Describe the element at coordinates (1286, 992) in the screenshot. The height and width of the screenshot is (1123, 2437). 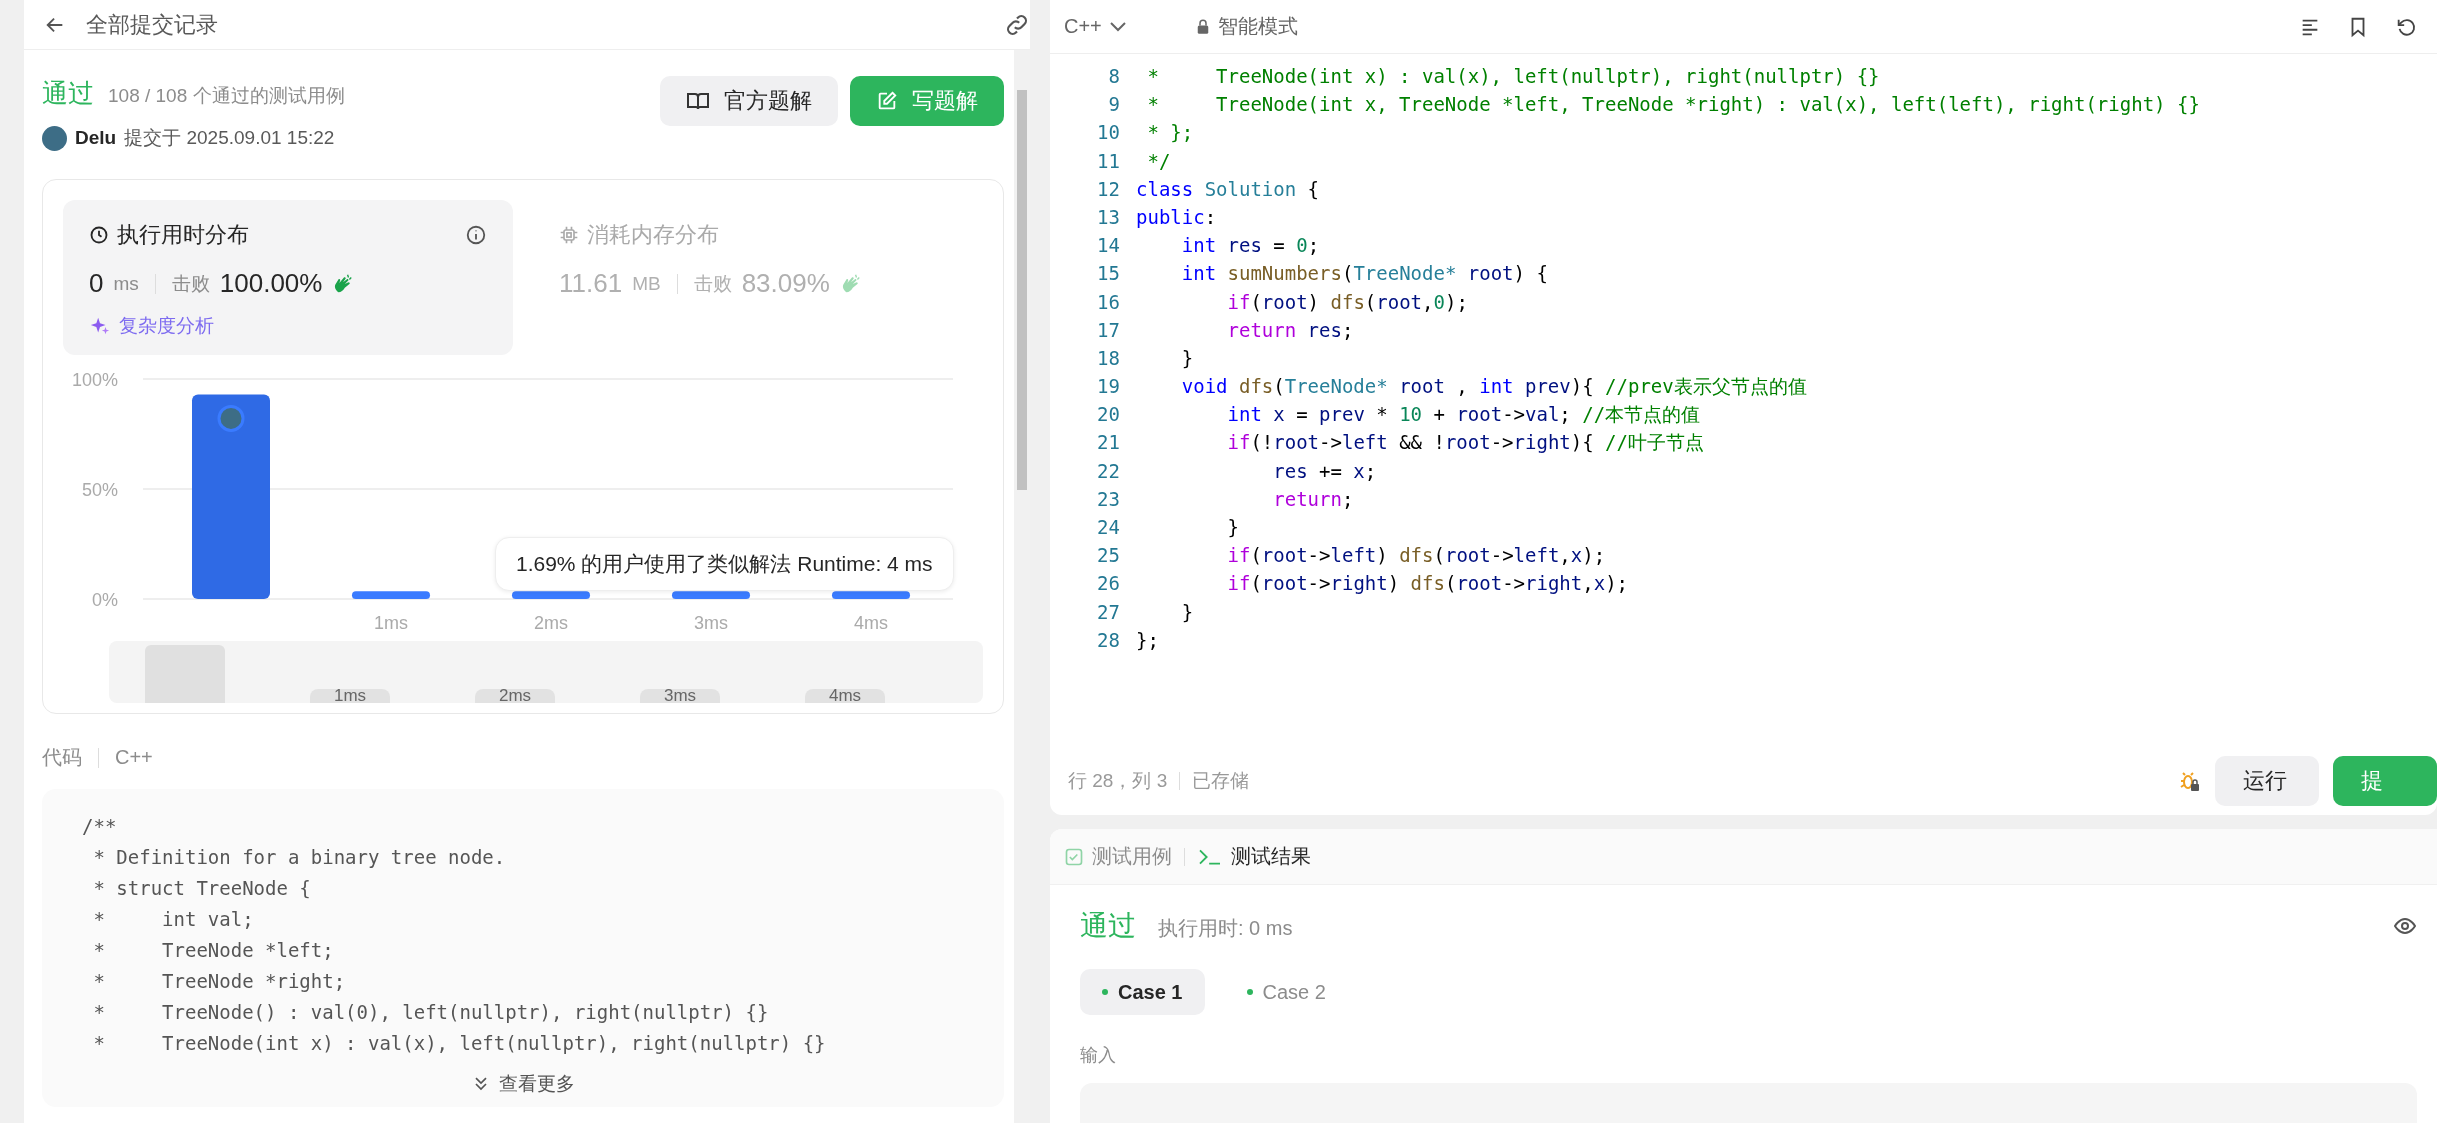
I see `case-tab: Case 2` at that location.